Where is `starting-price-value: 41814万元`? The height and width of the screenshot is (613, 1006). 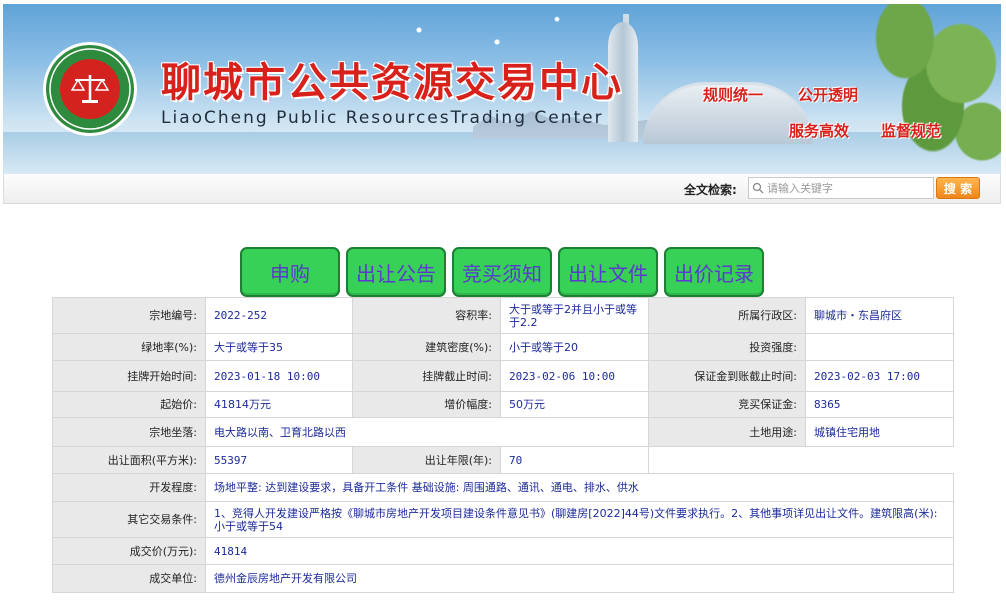 starting-price-value: 41814万元 is located at coordinates (279, 404).